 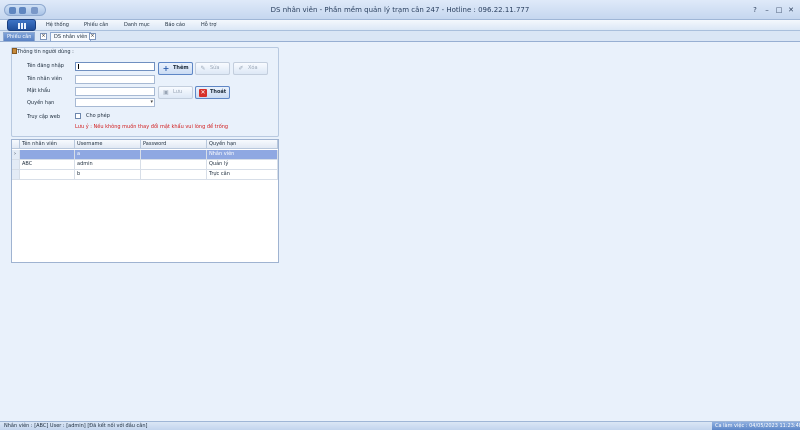 What do you see at coordinates (44, 79) in the screenshot?
I see `employee-name-label: Tên nhân viên` at bounding box center [44, 79].